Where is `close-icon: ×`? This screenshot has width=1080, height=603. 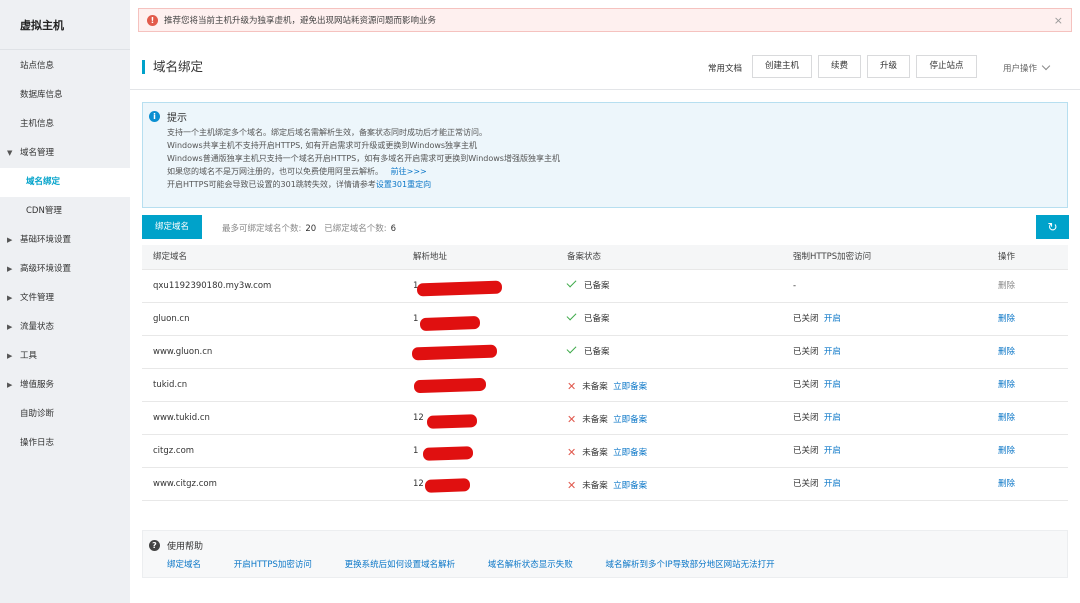
close-icon: × is located at coordinates (1058, 20).